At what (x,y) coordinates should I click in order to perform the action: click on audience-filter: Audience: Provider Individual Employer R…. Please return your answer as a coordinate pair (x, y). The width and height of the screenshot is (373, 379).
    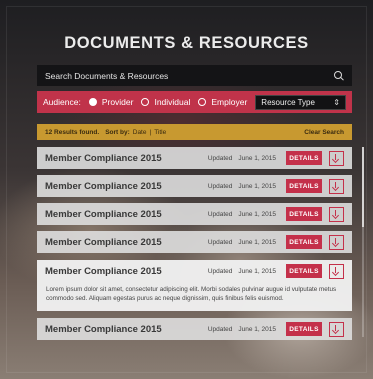
    Looking at the image, I should click on (194, 102).